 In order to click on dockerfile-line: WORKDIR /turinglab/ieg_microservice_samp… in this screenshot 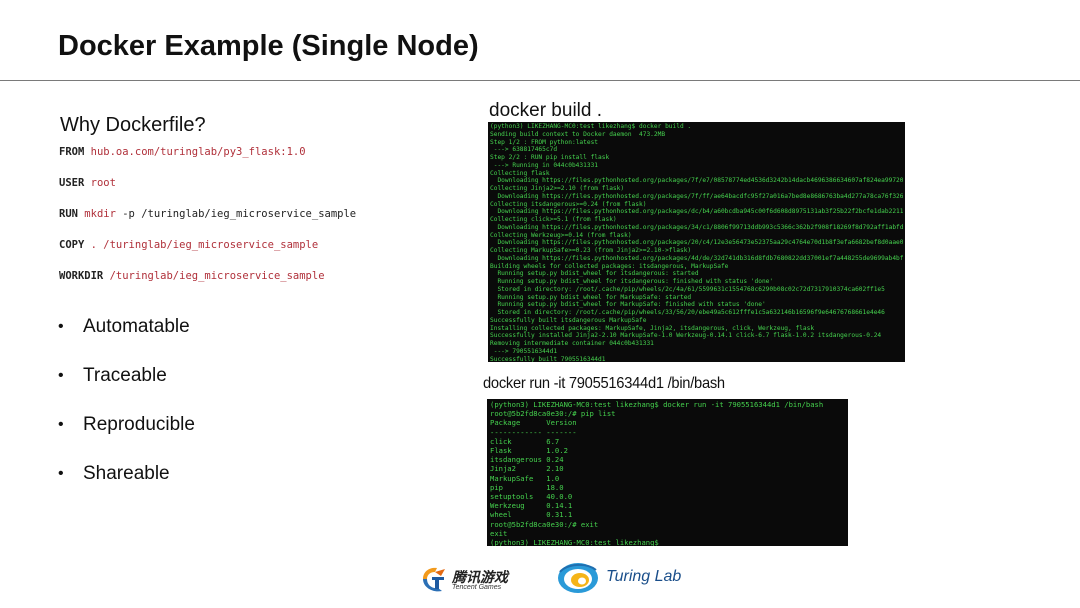, I will do `click(207, 285)`.